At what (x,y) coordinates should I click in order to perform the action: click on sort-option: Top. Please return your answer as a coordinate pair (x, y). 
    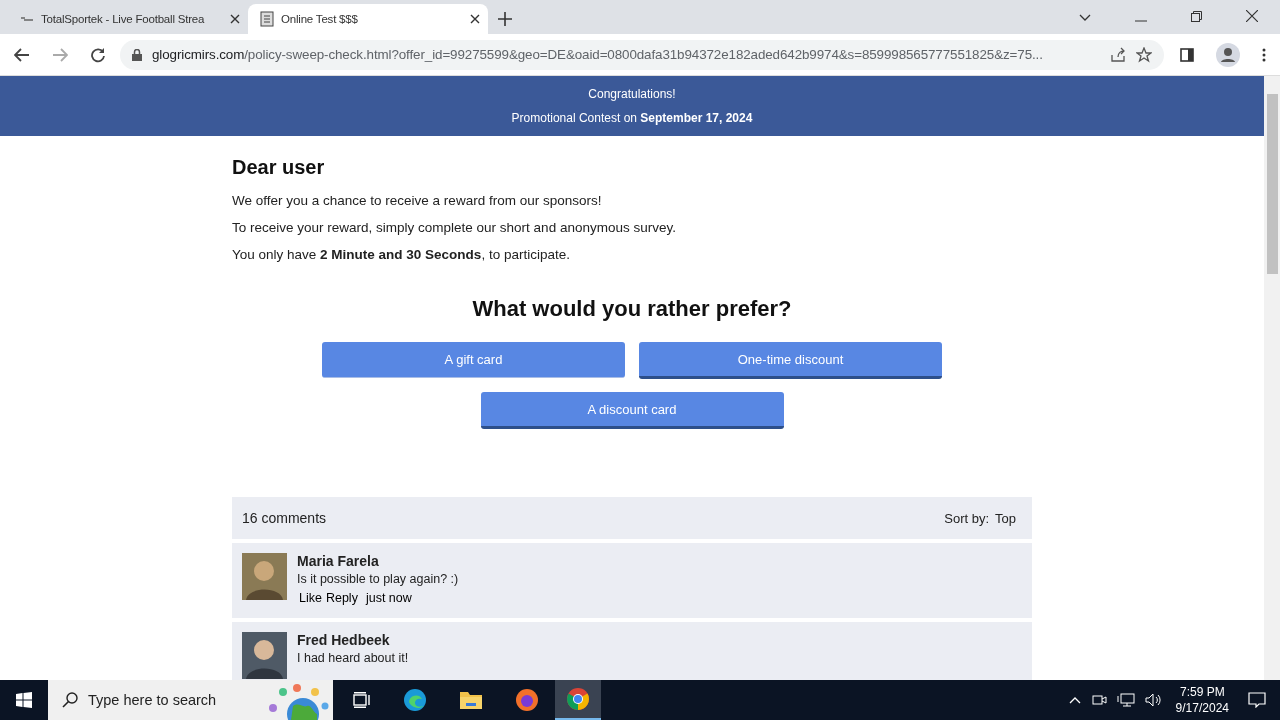
    Looking at the image, I should click on (1005, 518).